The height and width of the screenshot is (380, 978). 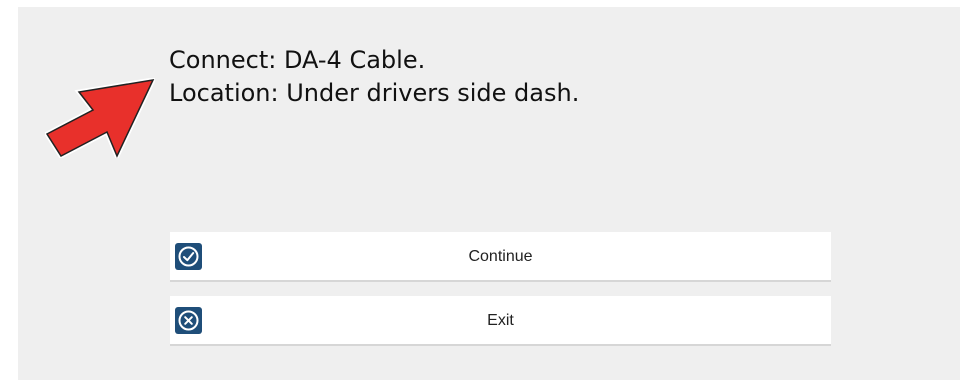 I want to click on continue-button: Continue, so click(x=500, y=257).